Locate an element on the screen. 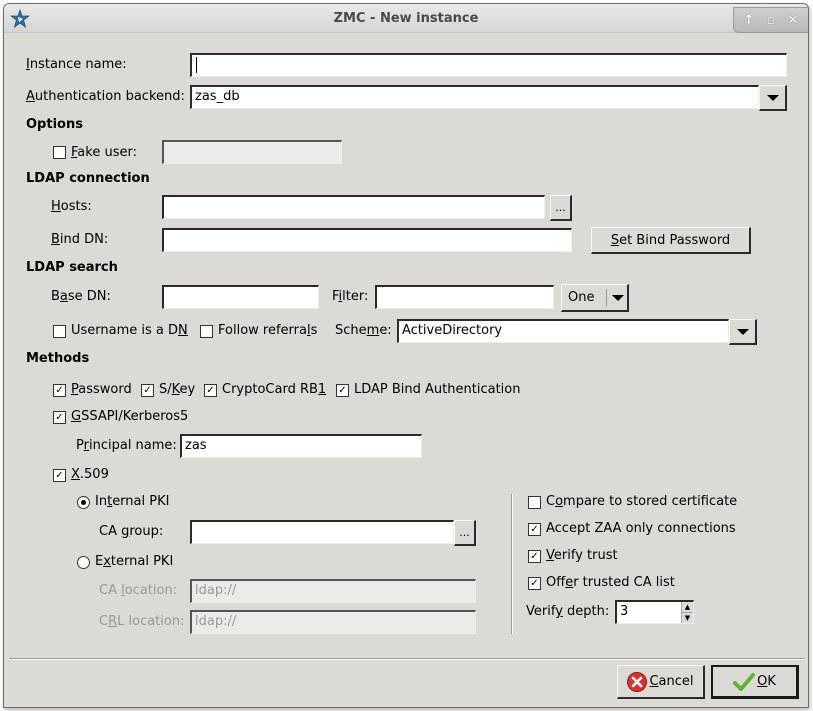 This screenshot has height=711, width=813. vertical-separator is located at coordinates (512, 564).